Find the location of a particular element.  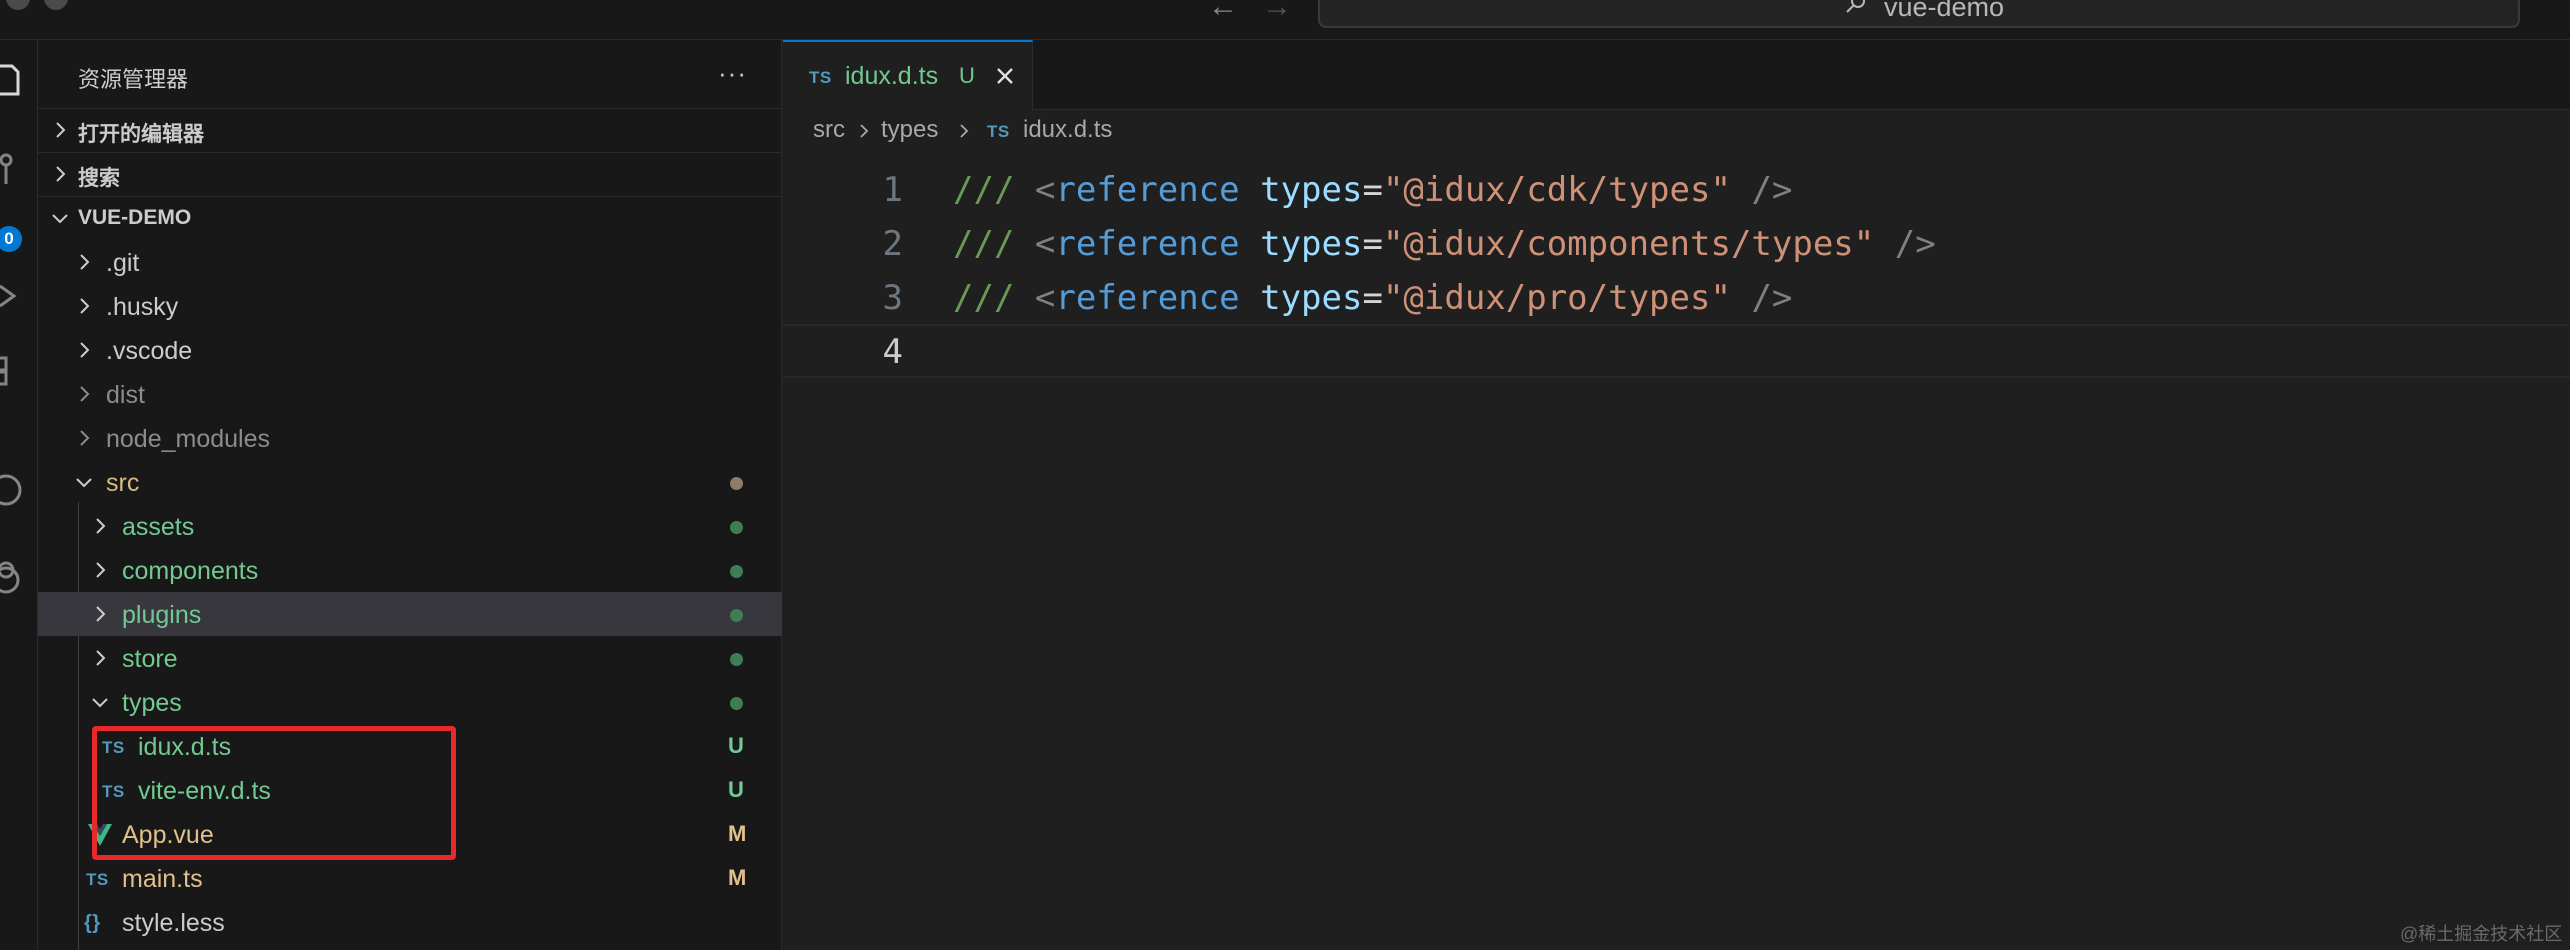

line-number: 4 is located at coordinates (892, 352).